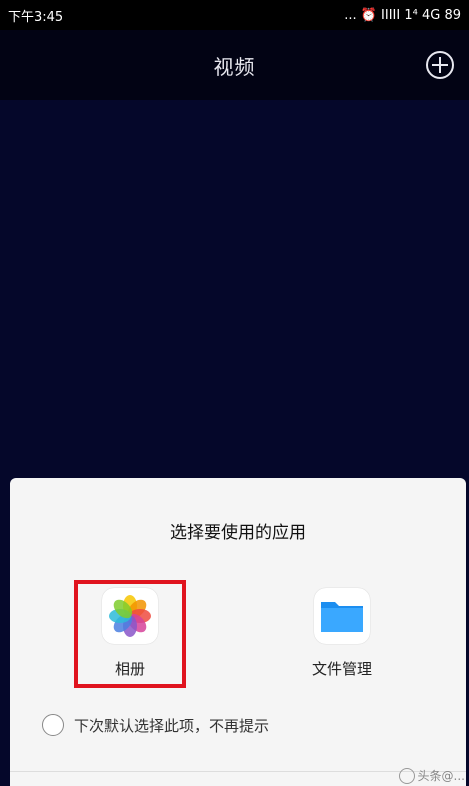 The height and width of the screenshot is (786, 469). What do you see at coordinates (342, 616) in the screenshot?
I see `folder-icon` at bounding box center [342, 616].